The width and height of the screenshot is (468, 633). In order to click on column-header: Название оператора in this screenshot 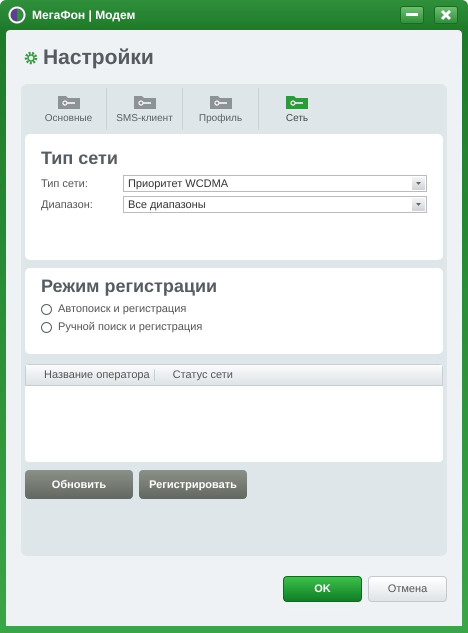, I will do `click(90, 375)`.